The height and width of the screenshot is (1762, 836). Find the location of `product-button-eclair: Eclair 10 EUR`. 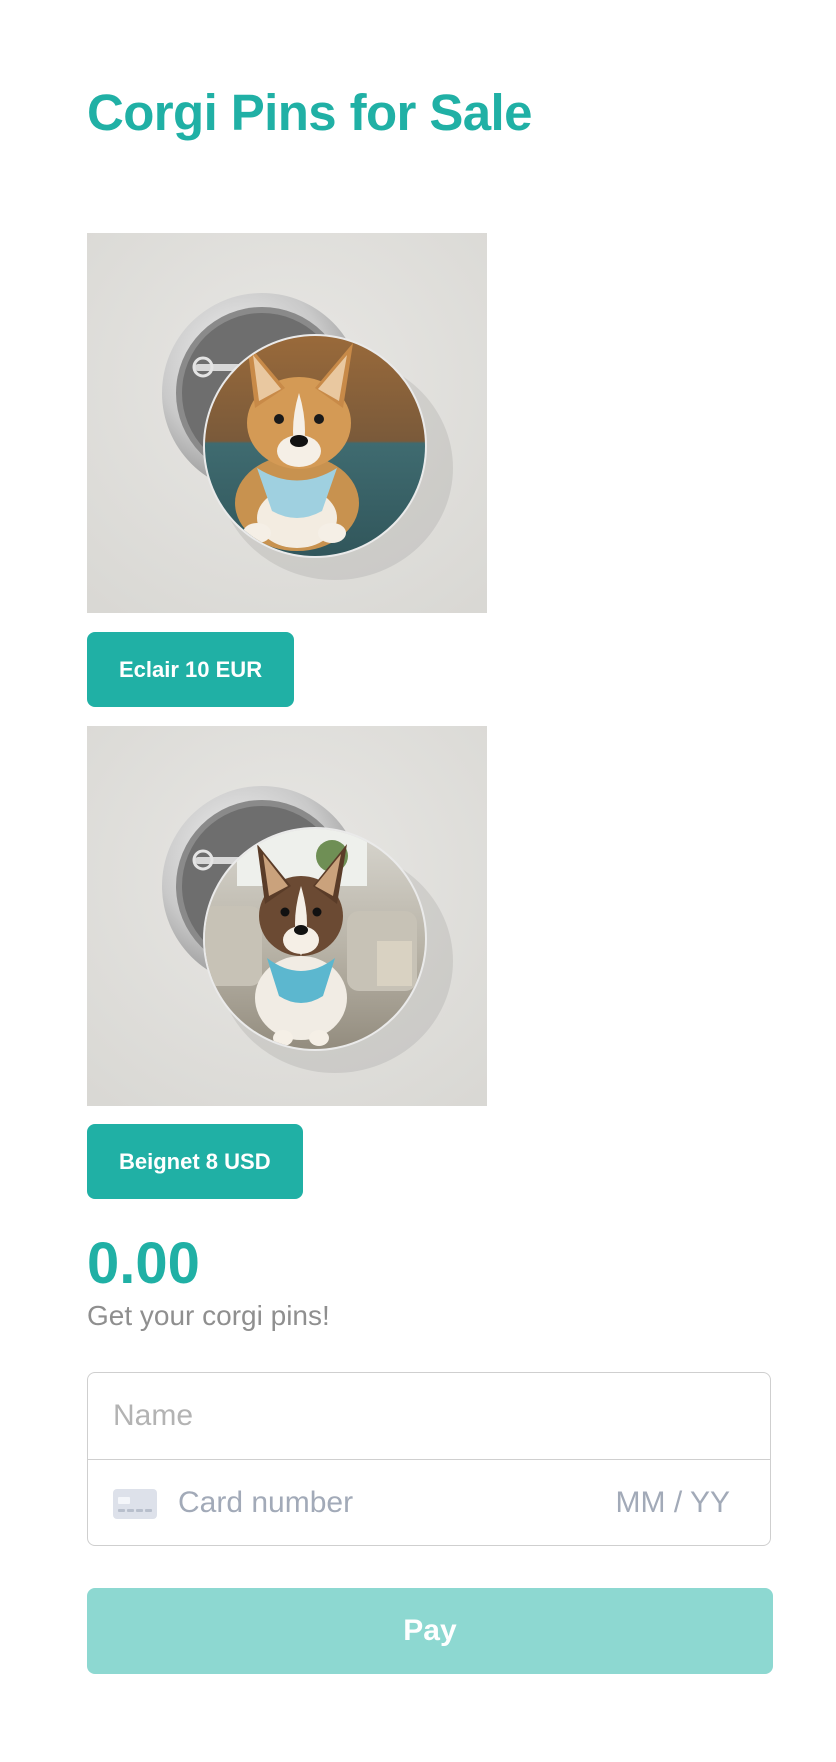

product-button-eclair: Eclair 10 EUR is located at coordinates (191, 669).